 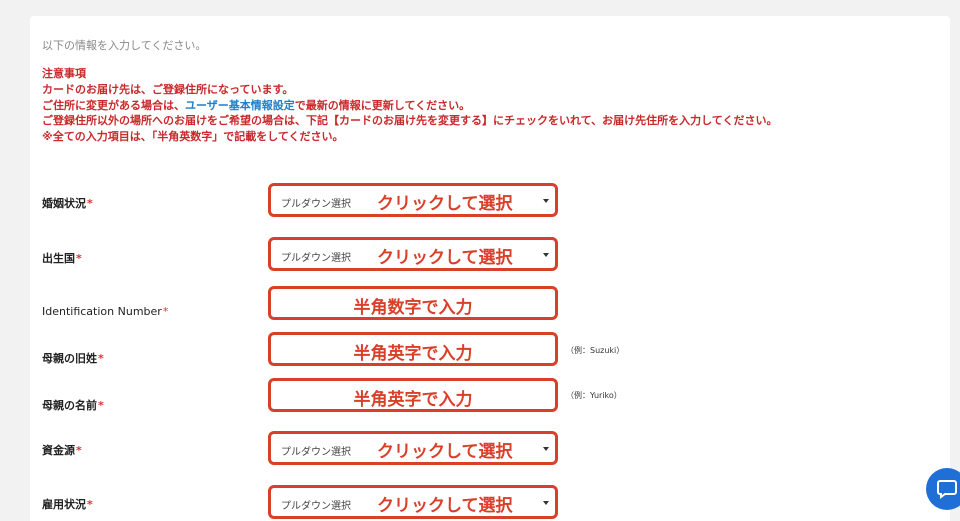 What do you see at coordinates (67, 203) in the screenshot?
I see `marital-status-label: 婚姻状況*` at bounding box center [67, 203].